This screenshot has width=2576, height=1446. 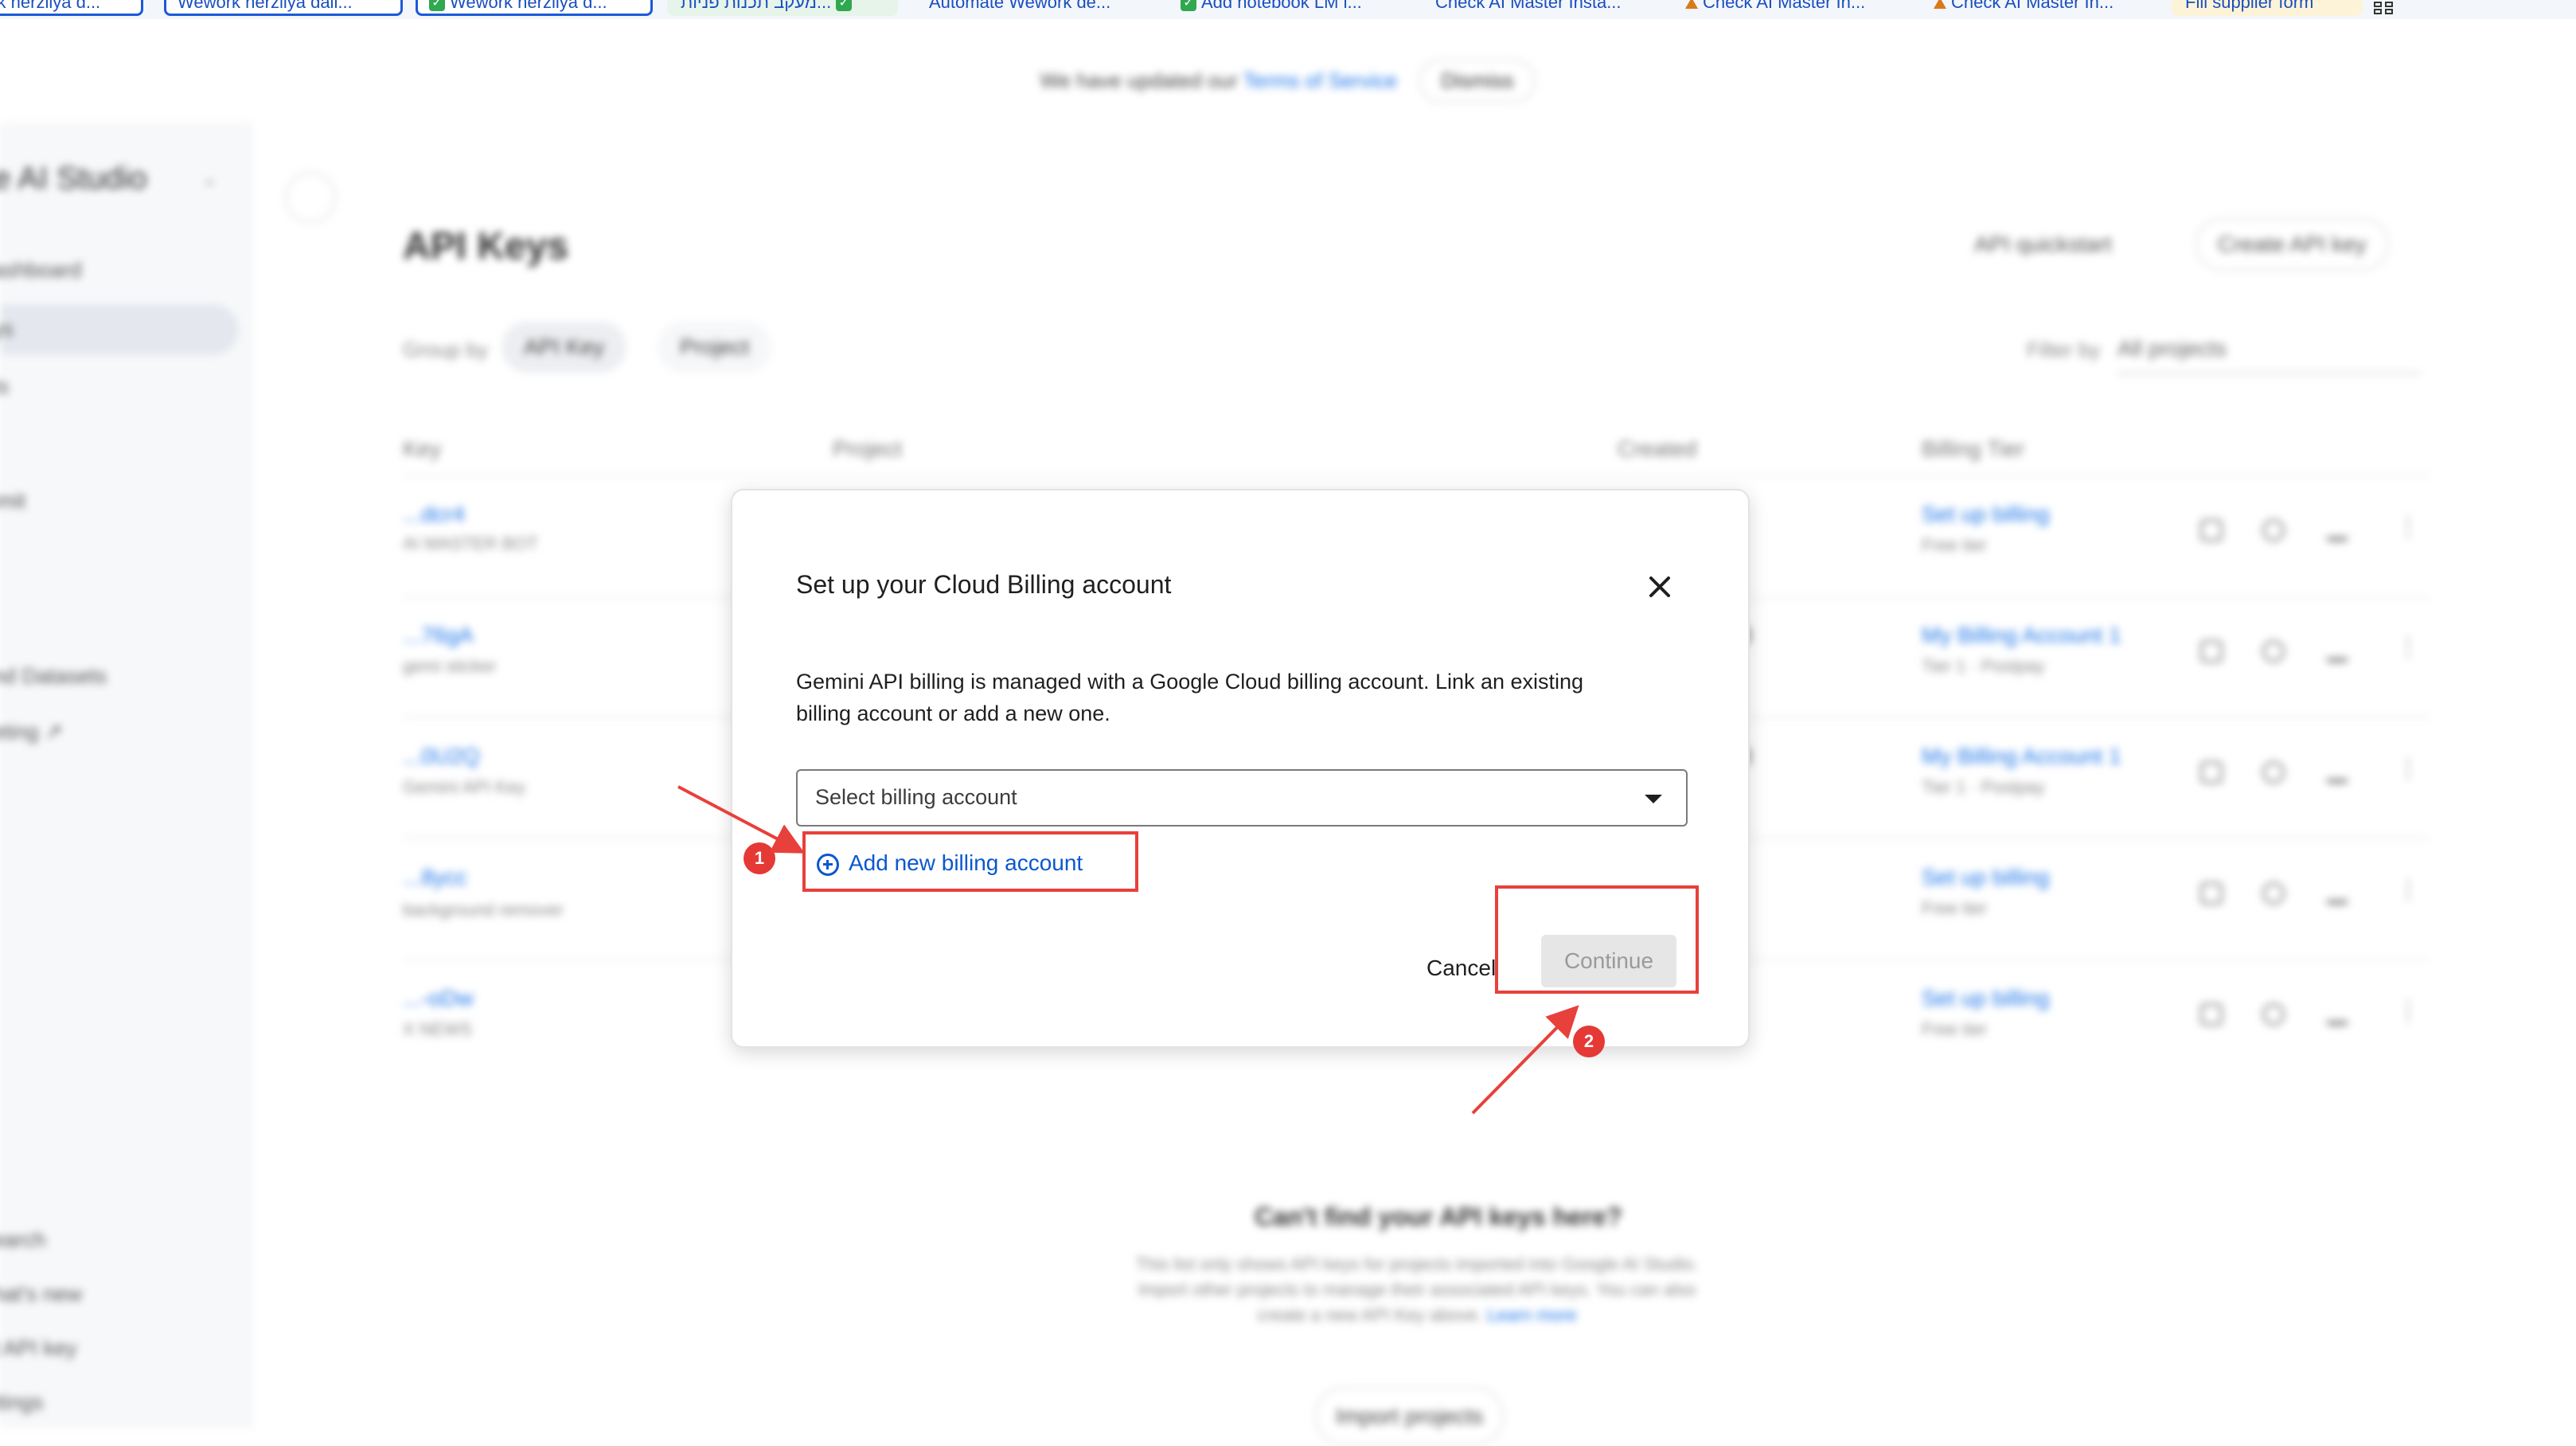 I want to click on table-row-name: background remover, so click(x=483, y=910).